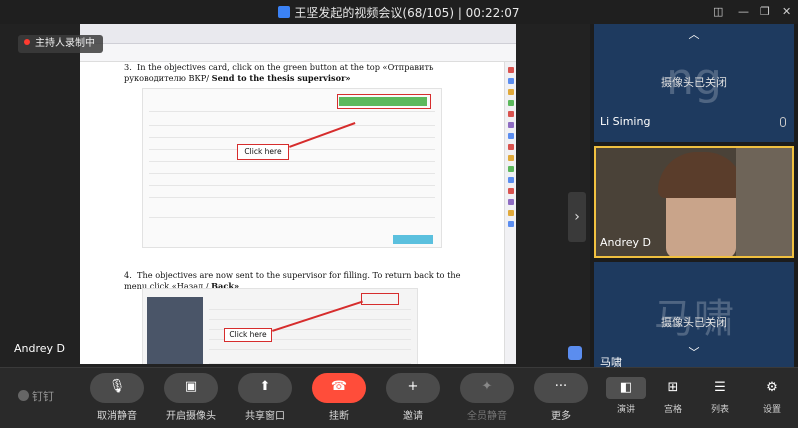  What do you see at coordinates (765, 11) in the screenshot?
I see `maximize-button: ❐` at bounding box center [765, 11].